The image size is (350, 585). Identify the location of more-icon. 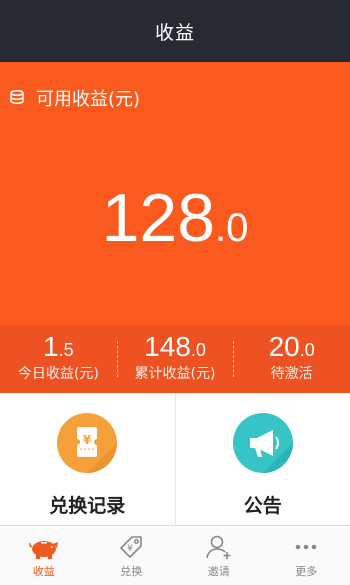
(306, 547).